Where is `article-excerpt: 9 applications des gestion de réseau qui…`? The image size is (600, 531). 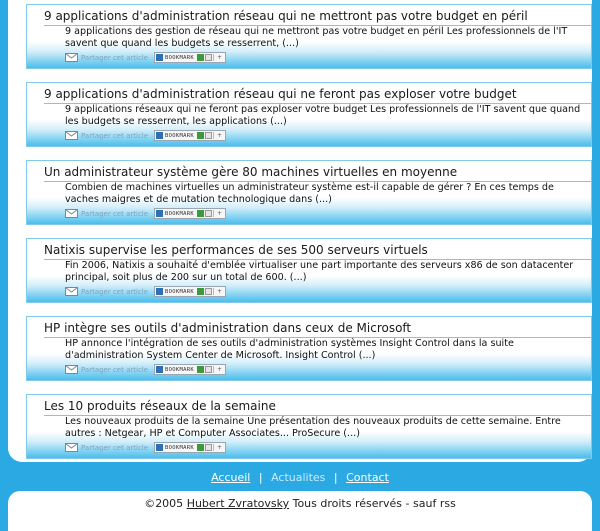 article-excerpt: 9 applications des gestion de réseau qui… is located at coordinates (316, 37).